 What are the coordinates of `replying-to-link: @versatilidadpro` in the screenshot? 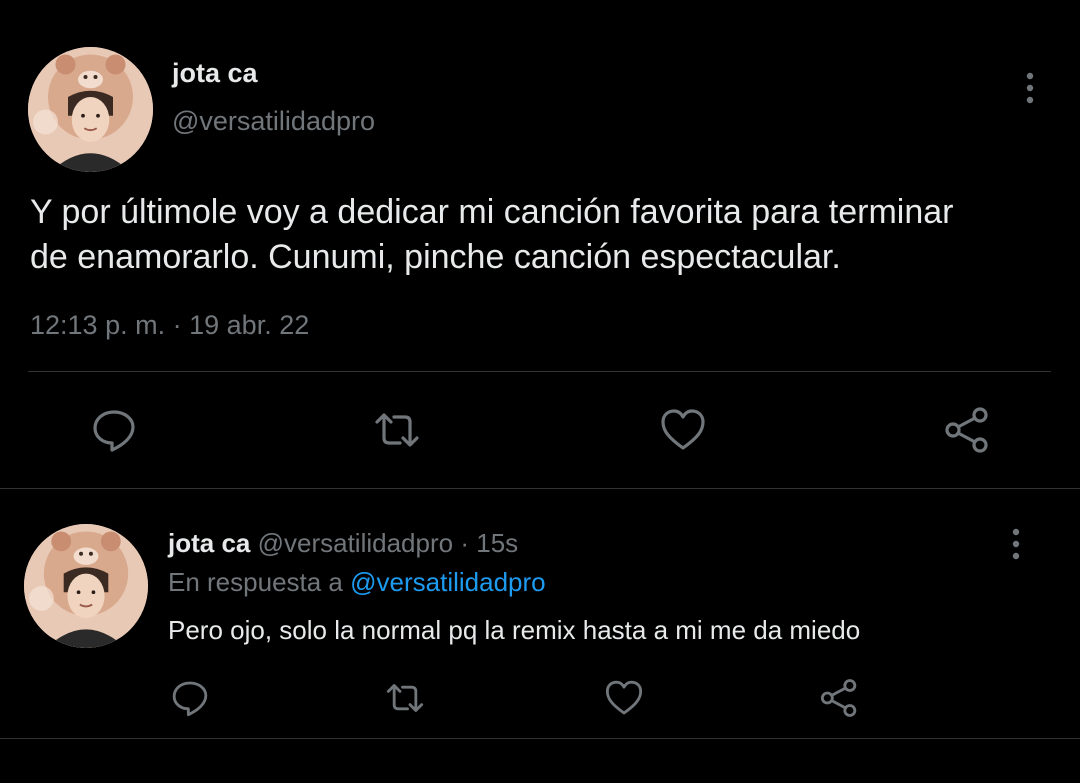 It's located at (447, 582).